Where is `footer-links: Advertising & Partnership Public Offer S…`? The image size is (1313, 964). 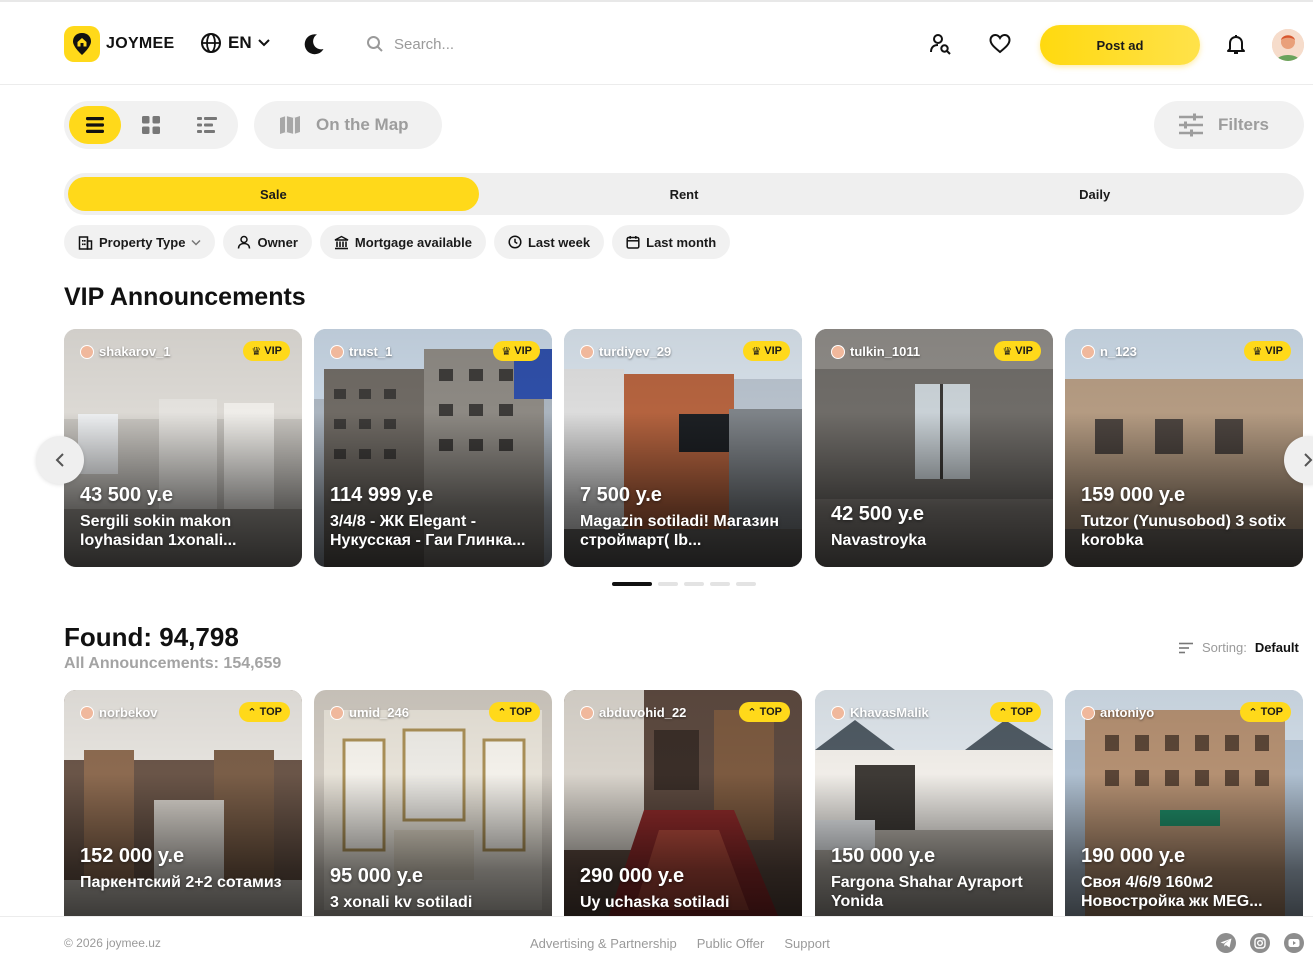 footer-links: Advertising & Partnership Public Offer S… is located at coordinates (680, 943).